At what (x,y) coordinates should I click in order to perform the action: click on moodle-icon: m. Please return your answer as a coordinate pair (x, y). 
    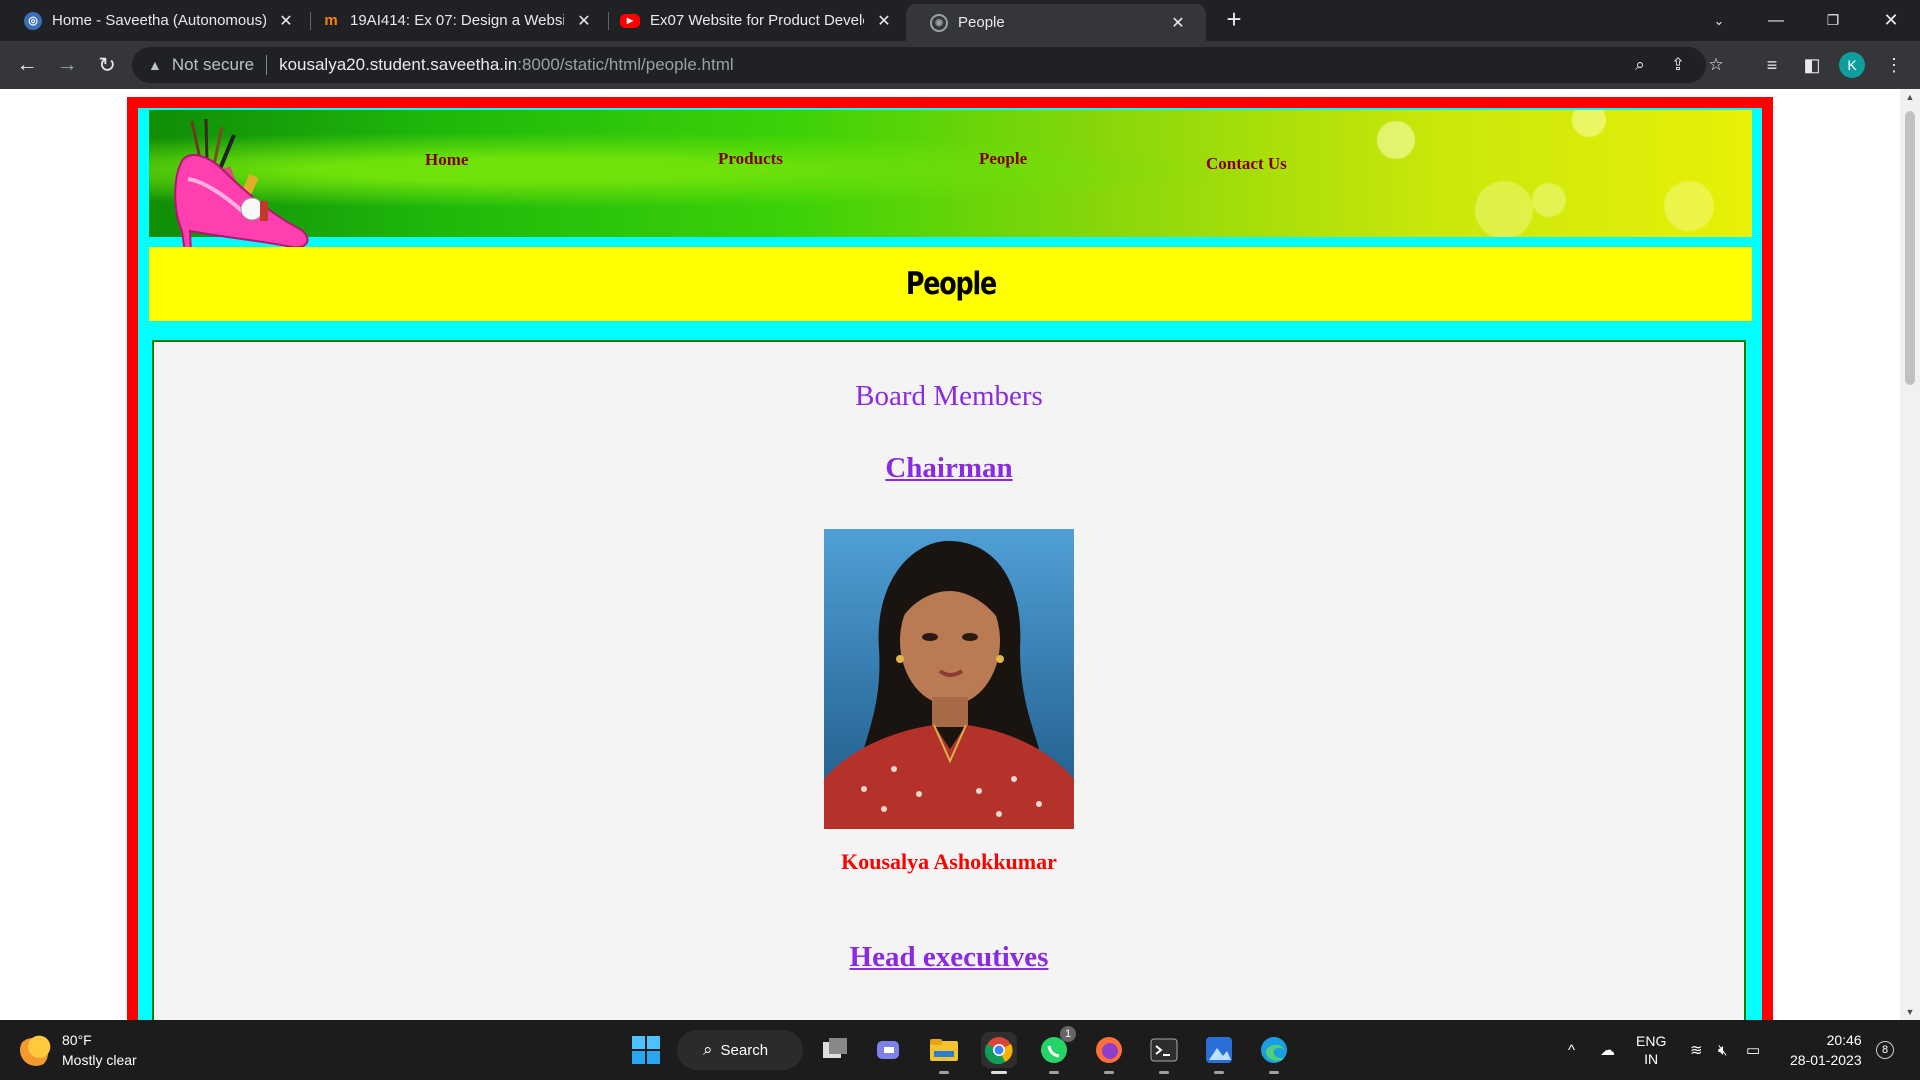
    Looking at the image, I should click on (331, 20).